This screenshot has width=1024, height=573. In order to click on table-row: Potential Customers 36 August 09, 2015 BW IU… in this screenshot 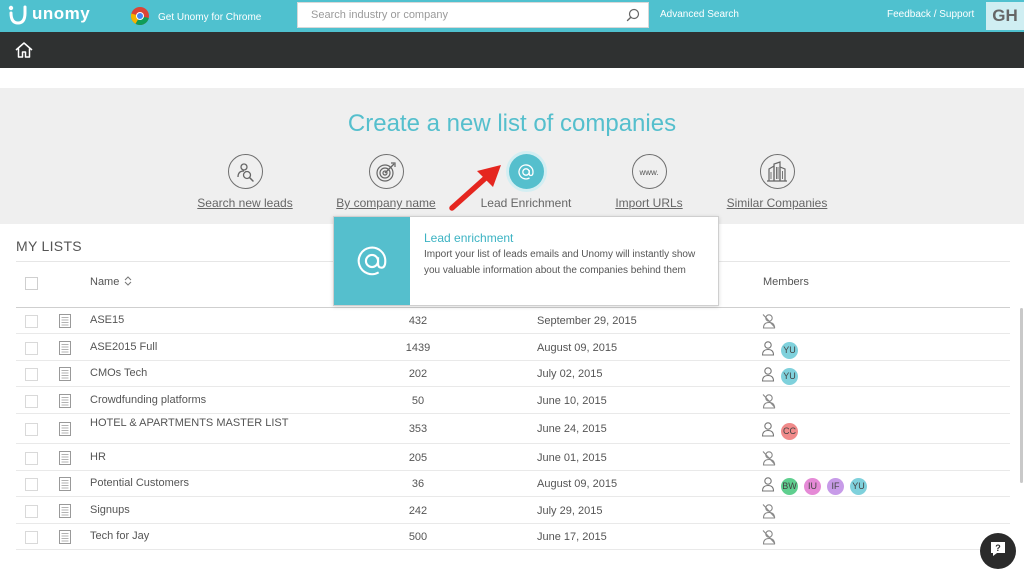, I will do `click(513, 484)`.